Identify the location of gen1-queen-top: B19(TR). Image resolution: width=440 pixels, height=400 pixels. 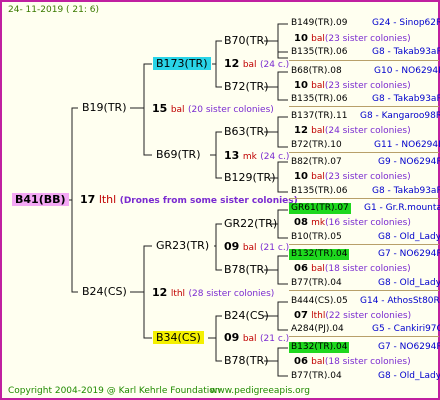
(104, 107).